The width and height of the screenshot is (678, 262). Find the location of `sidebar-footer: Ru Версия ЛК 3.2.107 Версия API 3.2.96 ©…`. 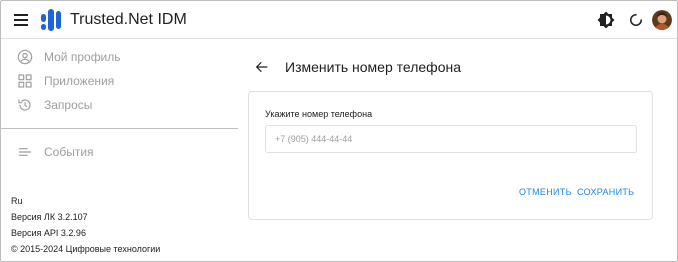

sidebar-footer: Ru Версия ЛК 3.2.107 Версия API 3.2.96 ©… is located at coordinates (85, 225).